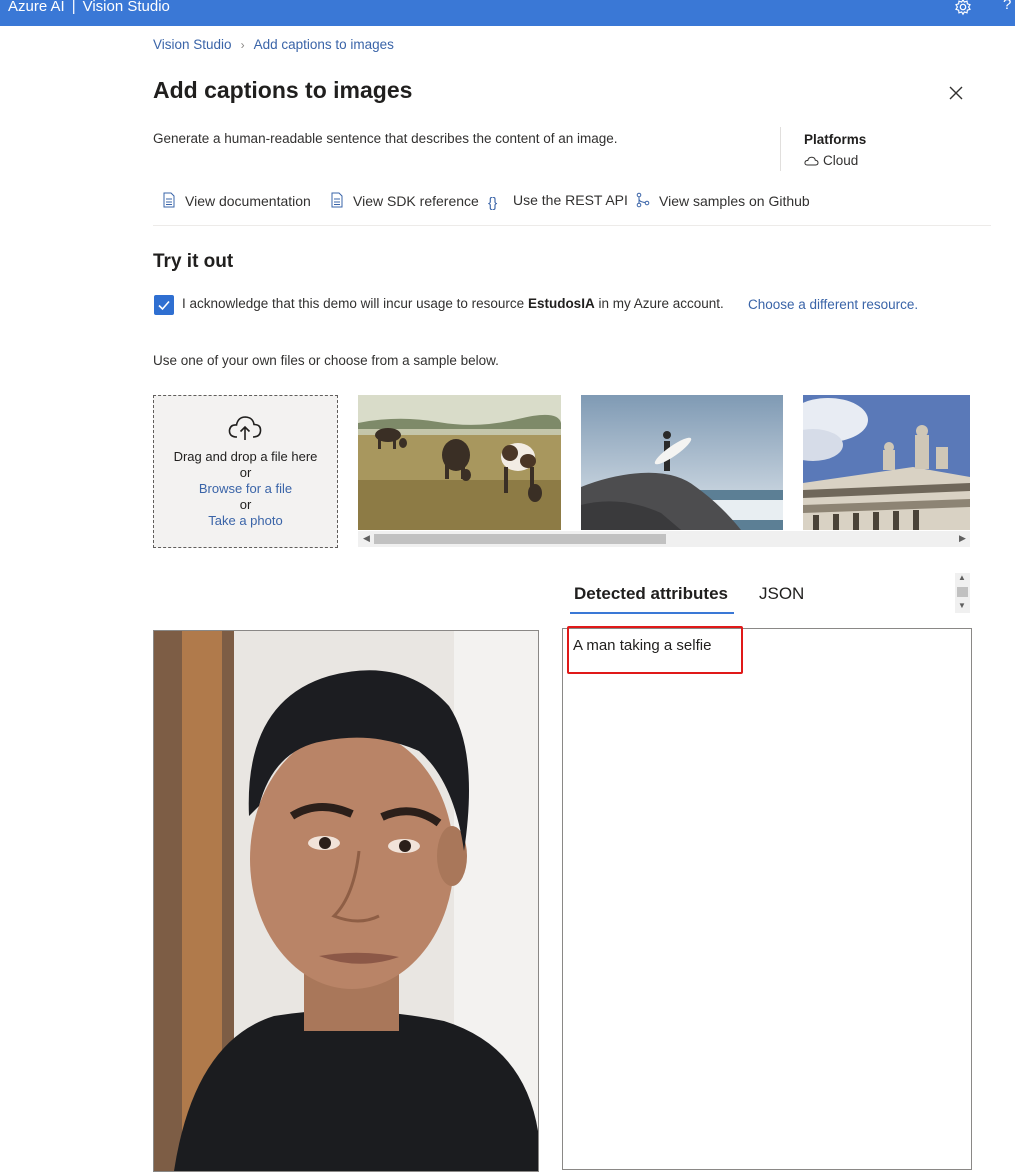 This screenshot has width=1015, height=1172. Describe the element at coordinates (963, 8) in the screenshot. I see `gear-icon` at that location.